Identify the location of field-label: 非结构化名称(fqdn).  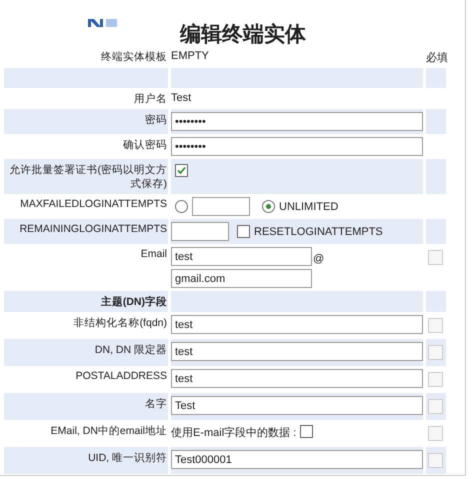
(120, 323).